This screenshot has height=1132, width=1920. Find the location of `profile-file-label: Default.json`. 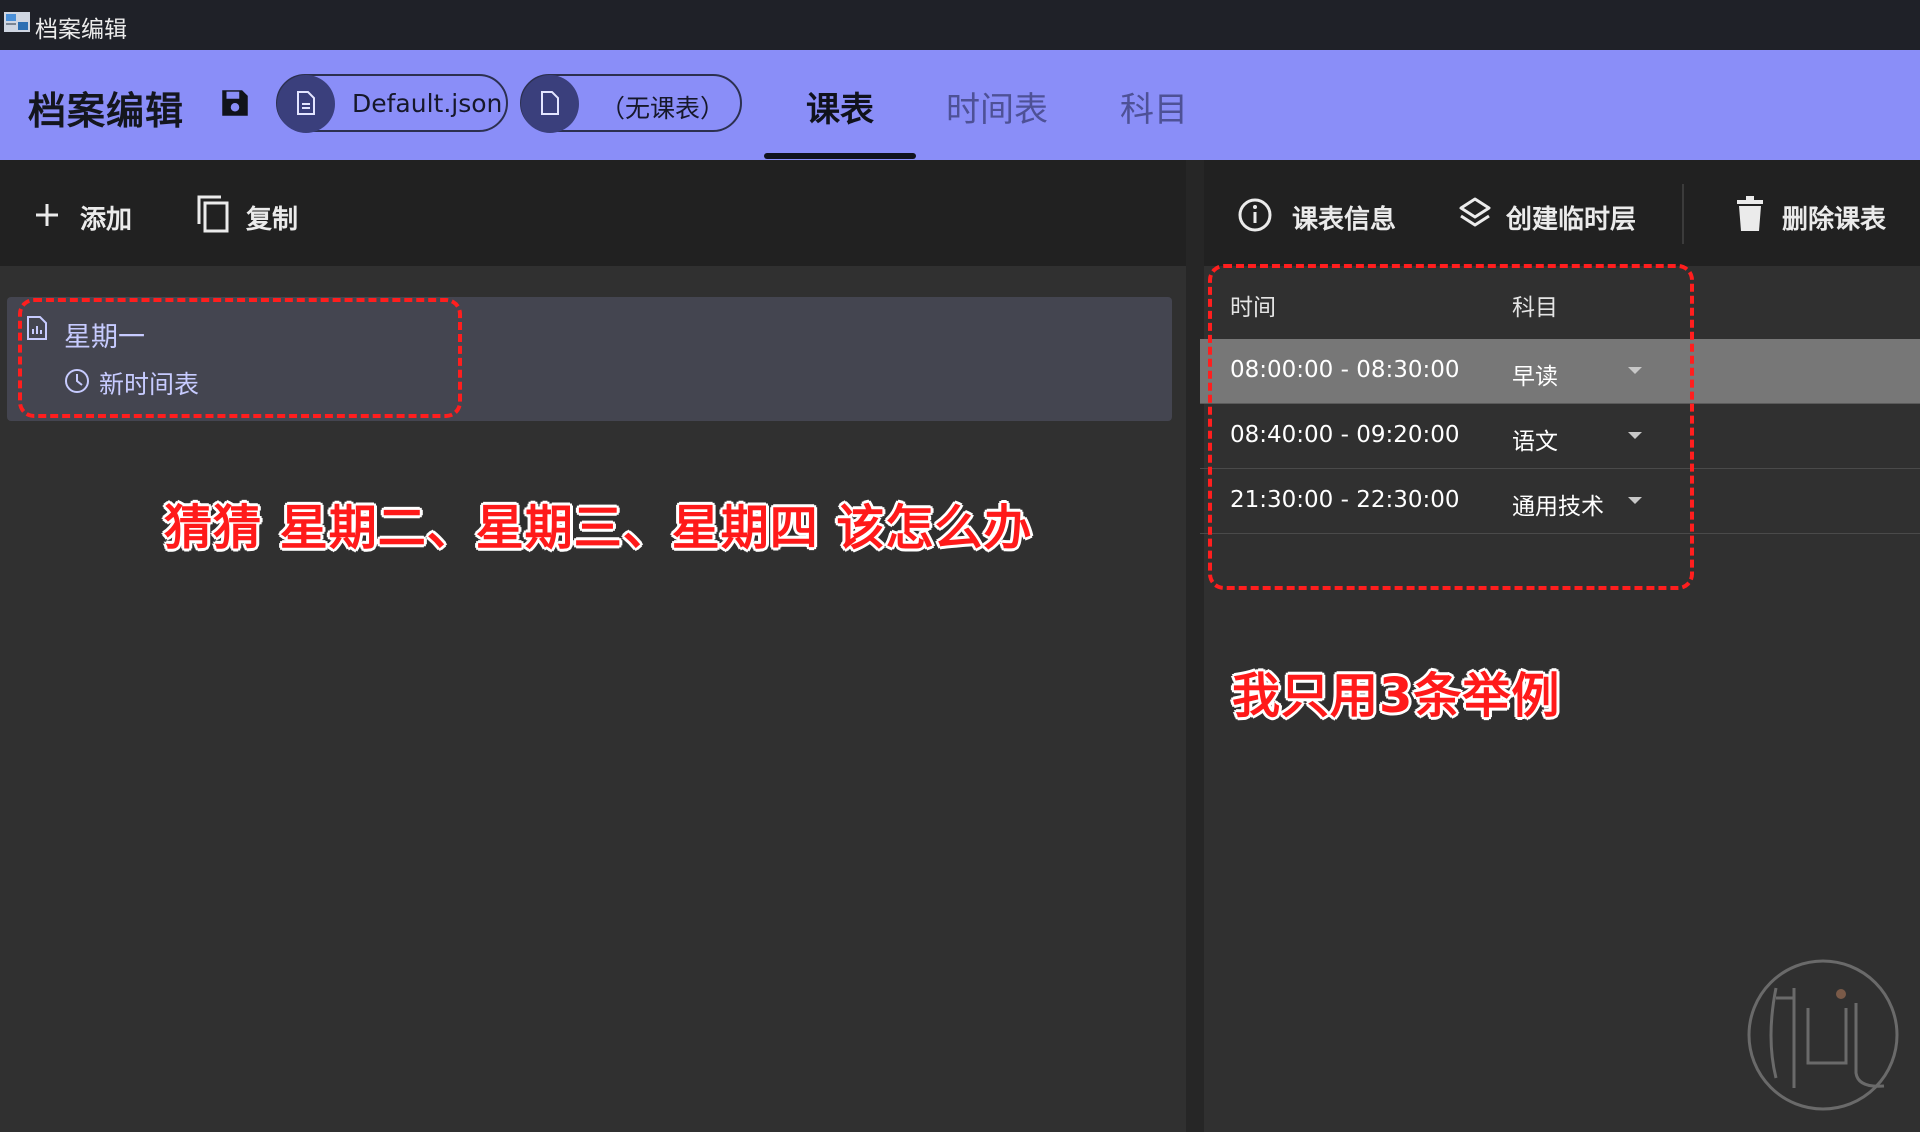

profile-file-label: Default.json is located at coordinates (427, 103).